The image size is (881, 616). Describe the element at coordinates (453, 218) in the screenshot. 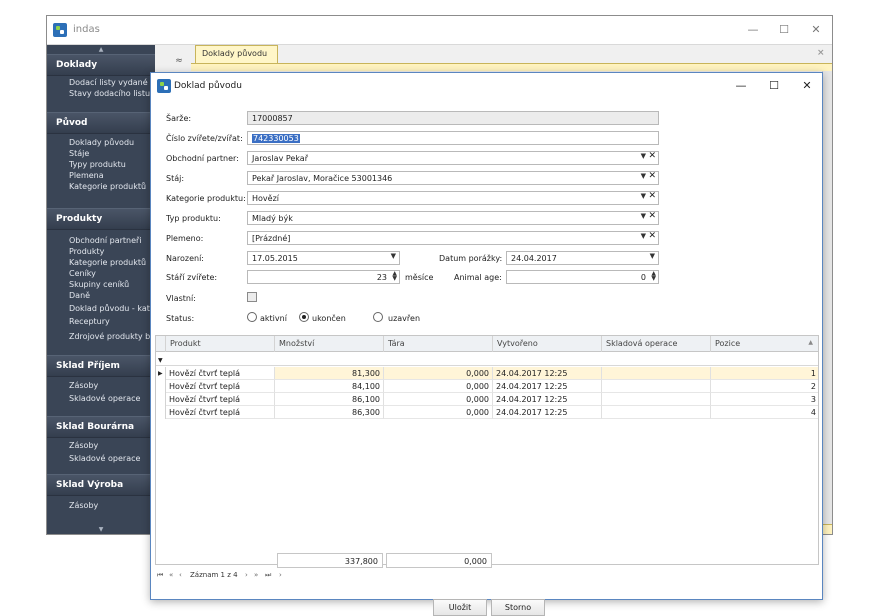

I see `typ-produktu-select: Mladý býk ▼ ✕` at that location.